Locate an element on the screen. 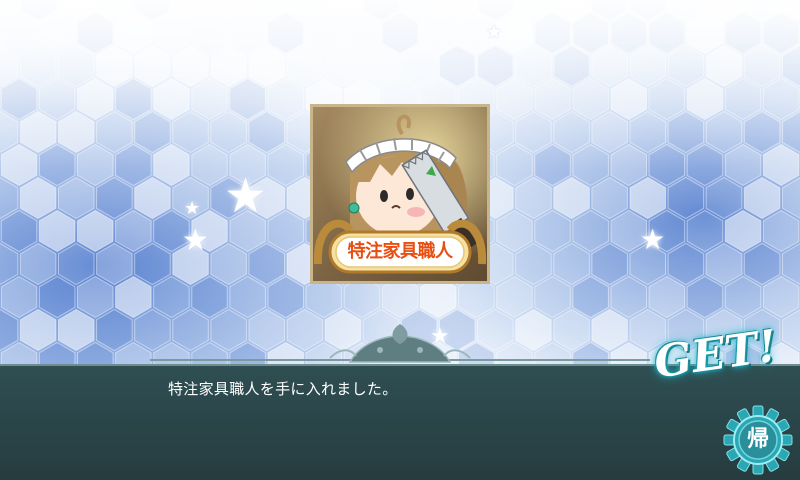 The height and width of the screenshot is (480, 800). return-button: 帰 is located at coordinates (758, 440).